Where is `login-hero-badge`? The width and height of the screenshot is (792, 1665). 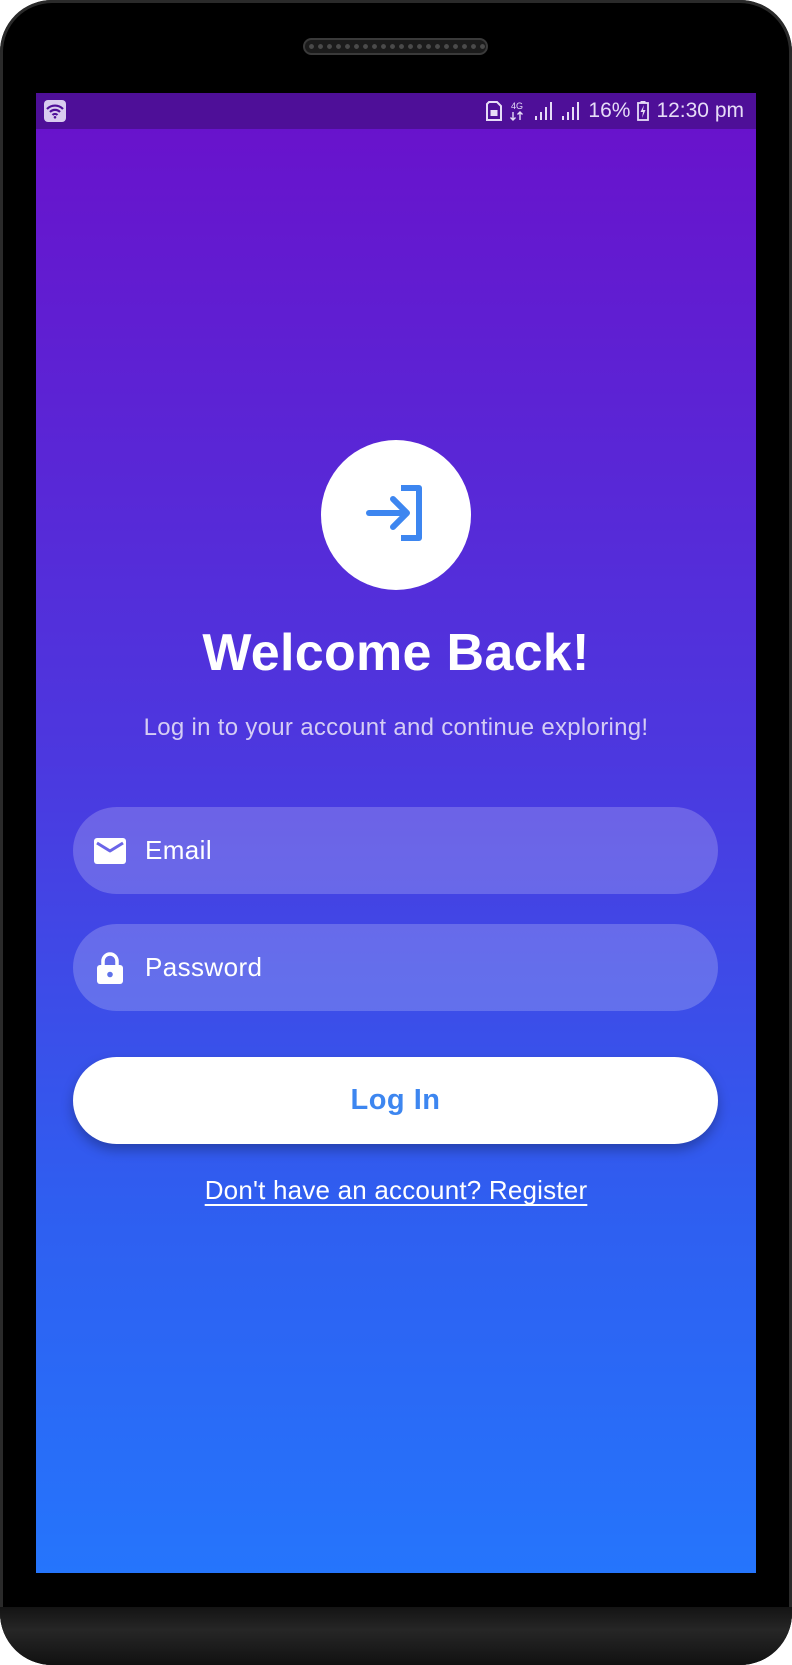
login-hero-badge is located at coordinates (396, 515).